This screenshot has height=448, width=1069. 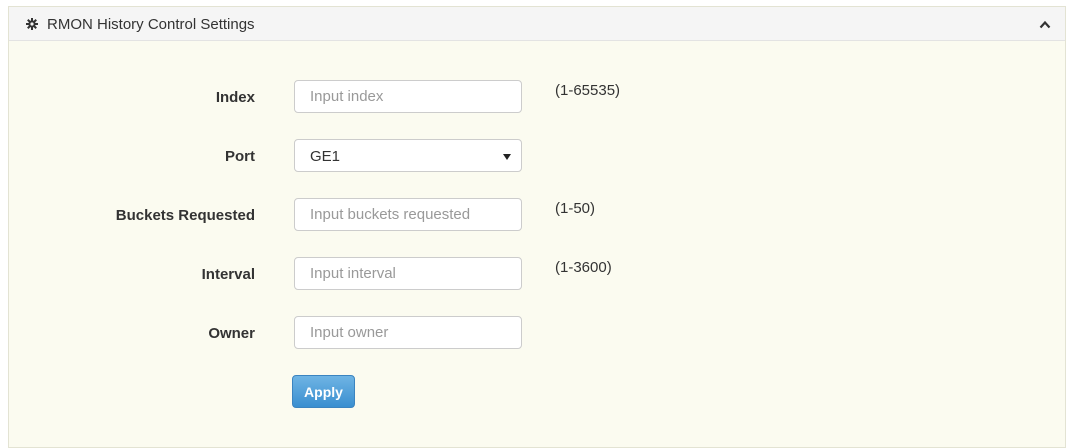 What do you see at coordinates (231, 333) in the screenshot?
I see `owner-label: Owner` at bounding box center [231, 333].